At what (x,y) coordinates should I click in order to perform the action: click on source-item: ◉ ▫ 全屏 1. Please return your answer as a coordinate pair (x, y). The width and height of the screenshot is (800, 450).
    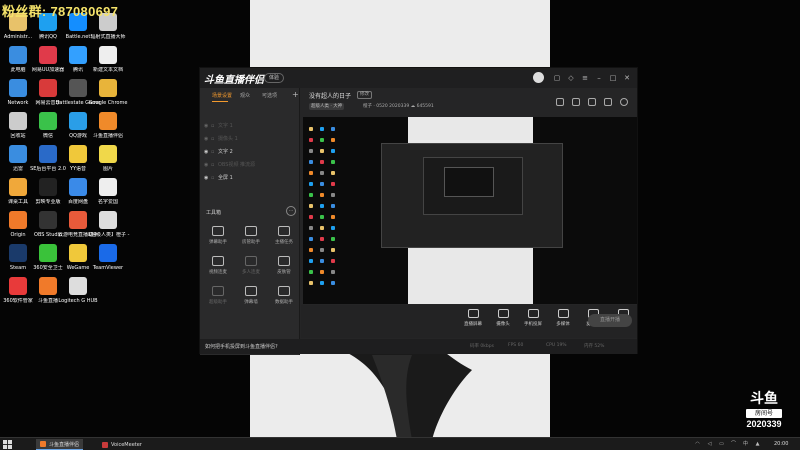
    Looking at the image, I should click on (250, 177).